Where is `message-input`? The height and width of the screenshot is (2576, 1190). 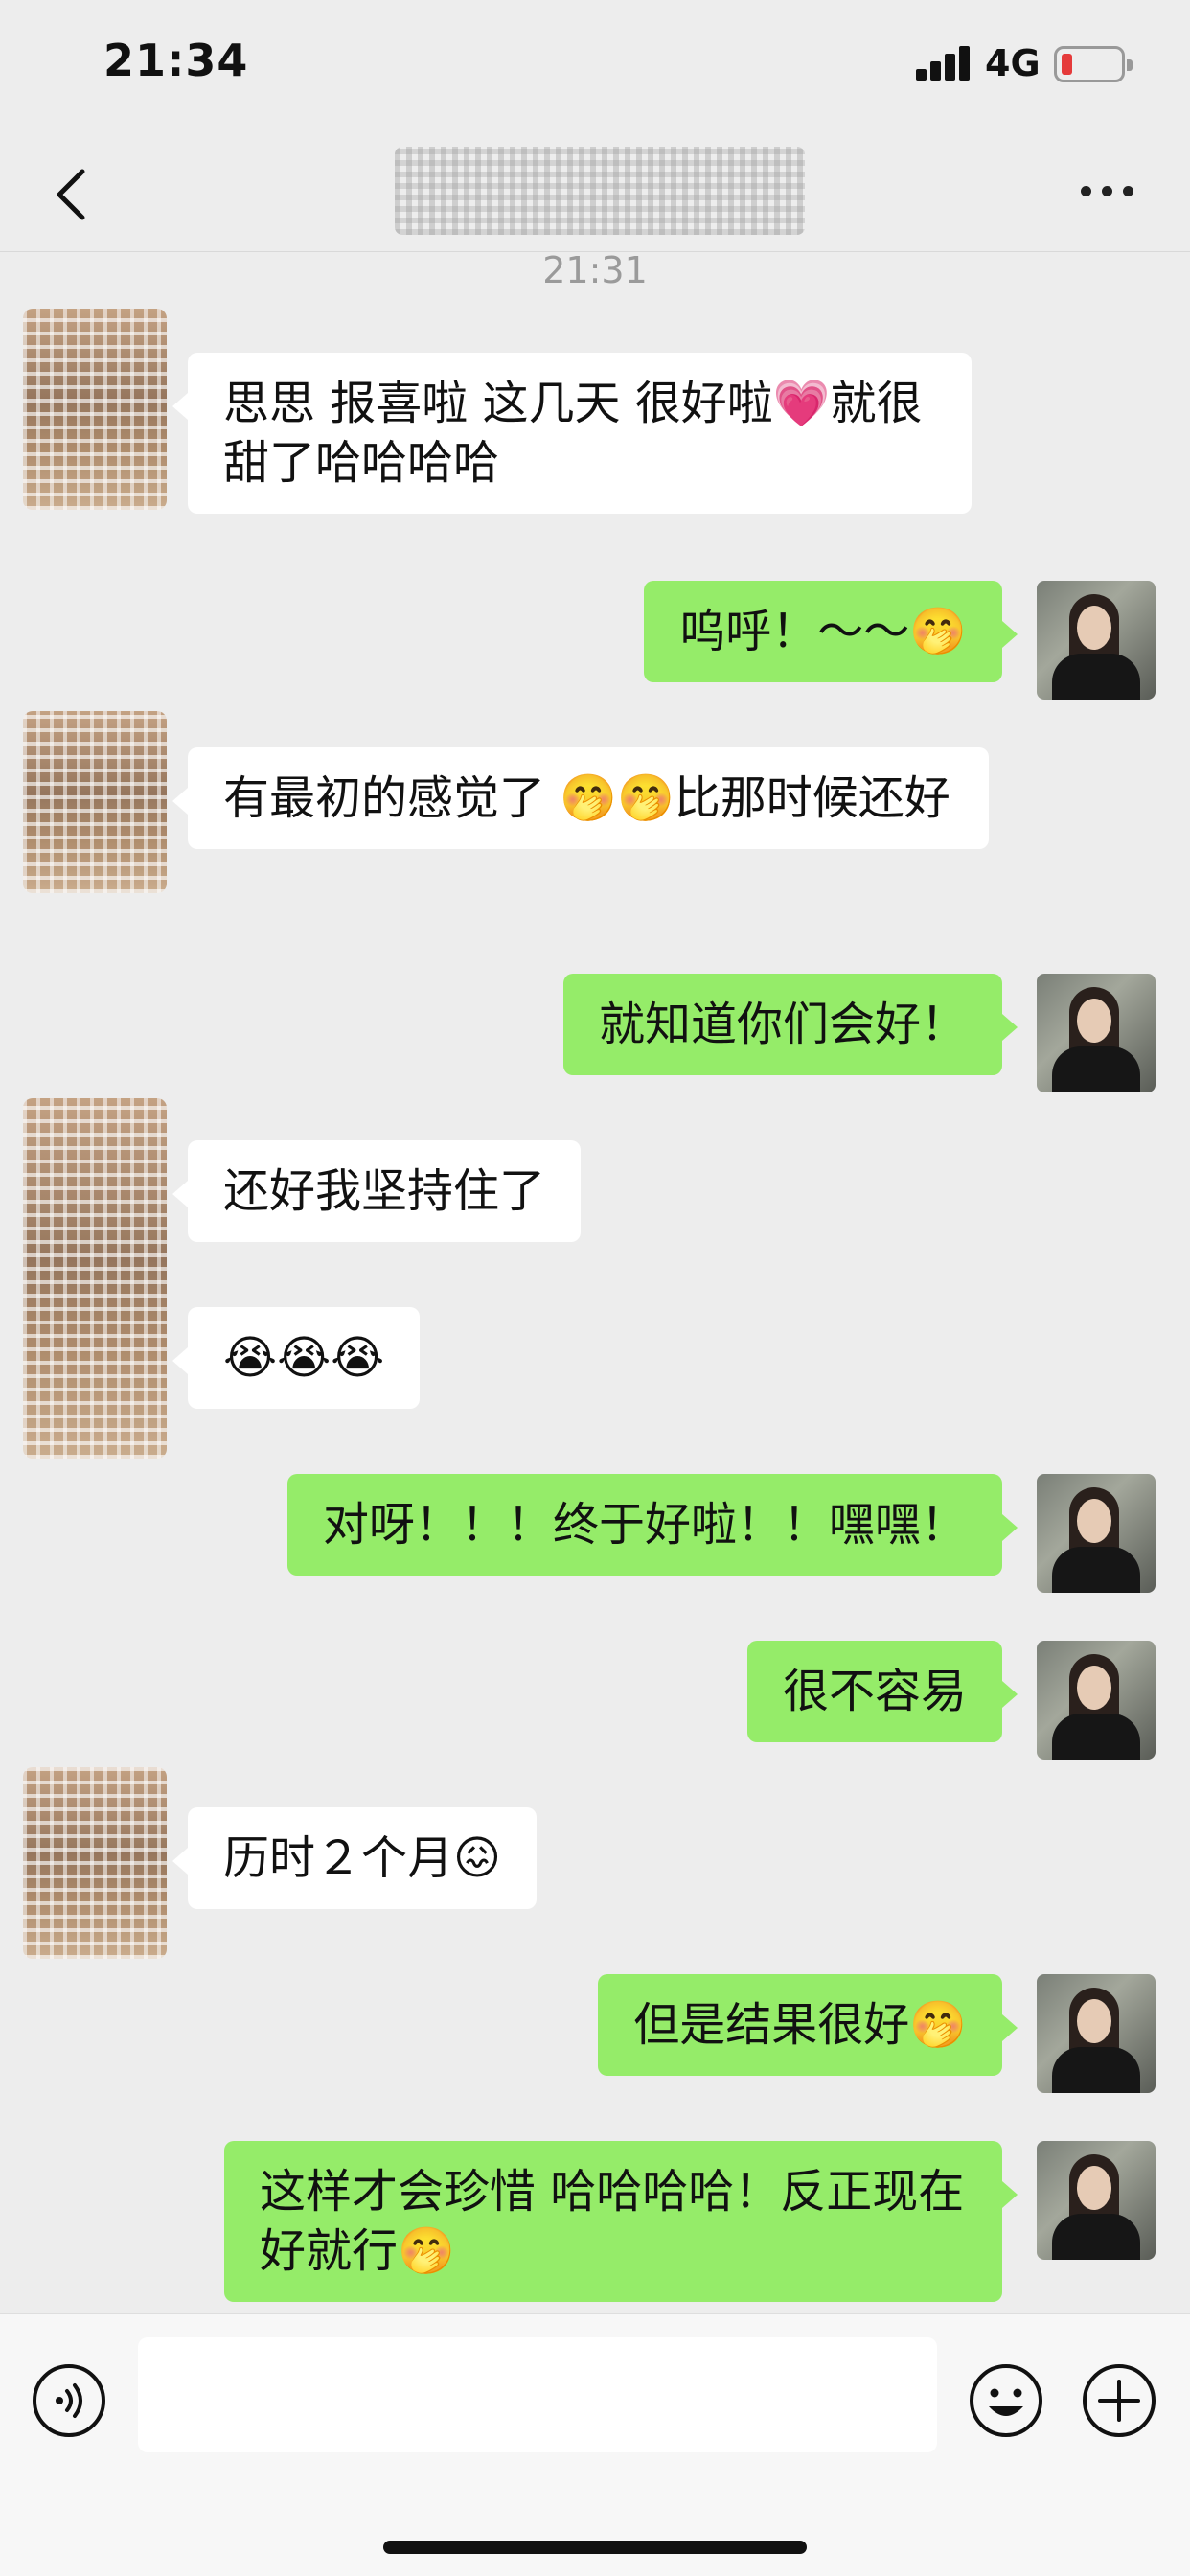 message-input is located at coordinates (538, 2394).